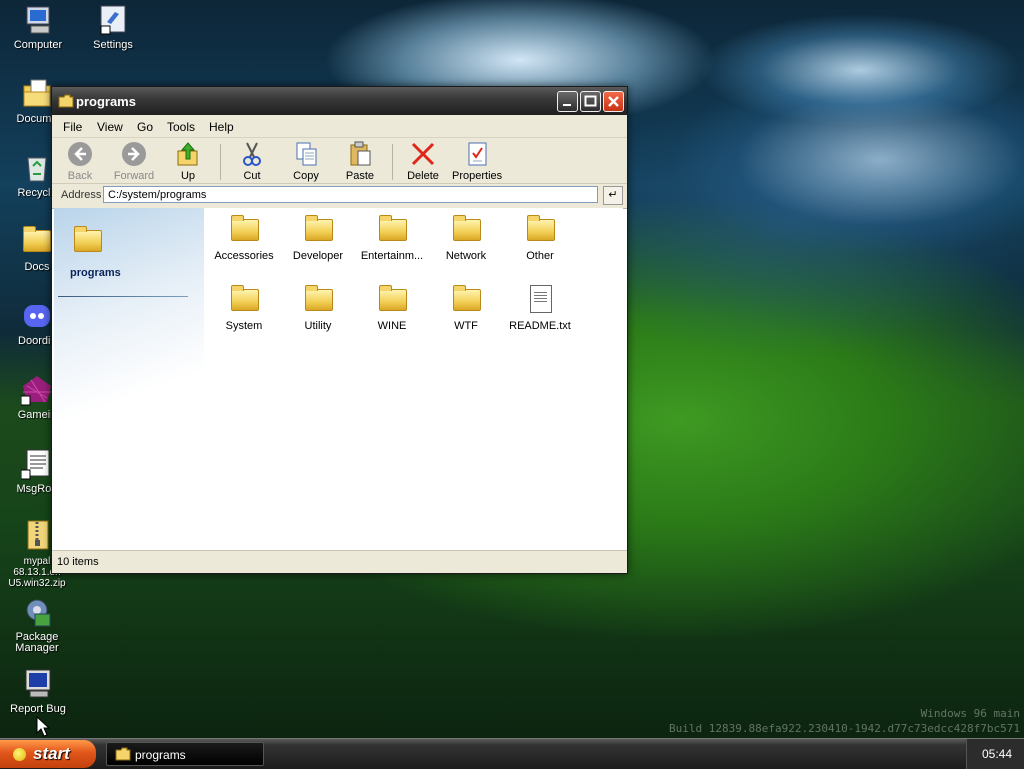 This screenshot has height=769, width=1024. Describe the element at coordinates (145, 127) in the screenshot. I see `menu-go: Go` at that location.